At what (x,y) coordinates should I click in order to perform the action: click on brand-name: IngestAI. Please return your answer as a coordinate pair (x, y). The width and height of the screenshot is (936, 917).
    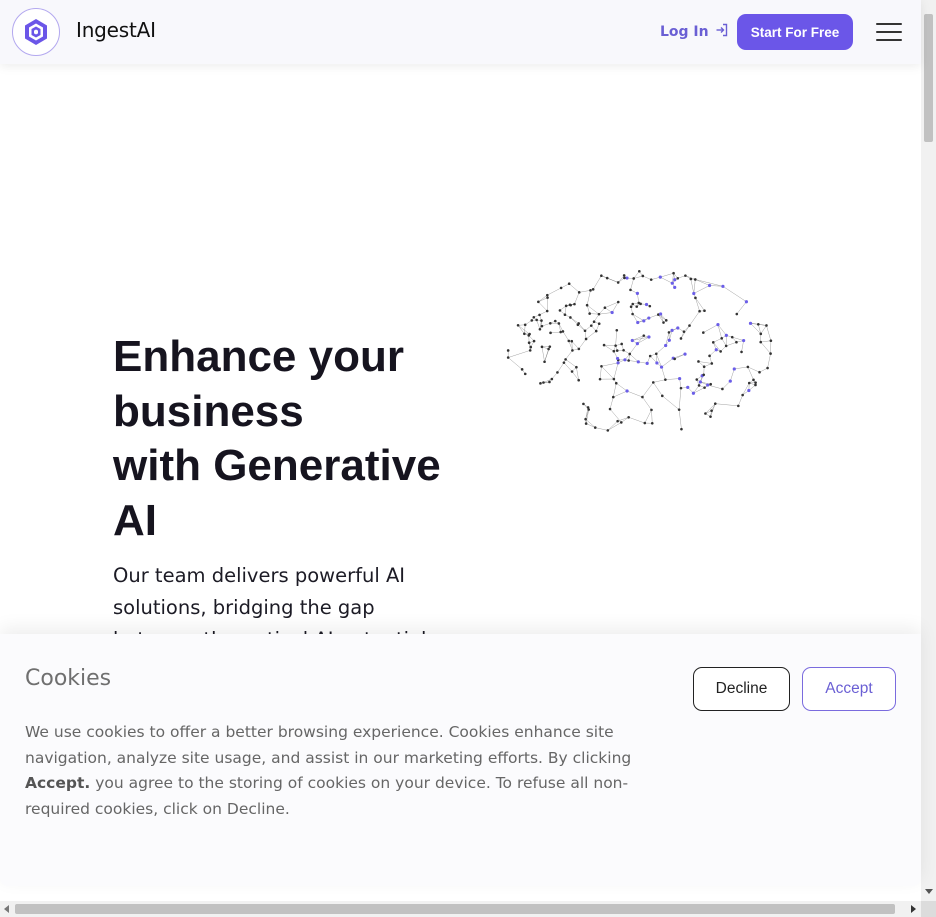
    Looking at the image, I should click on (116, 30).